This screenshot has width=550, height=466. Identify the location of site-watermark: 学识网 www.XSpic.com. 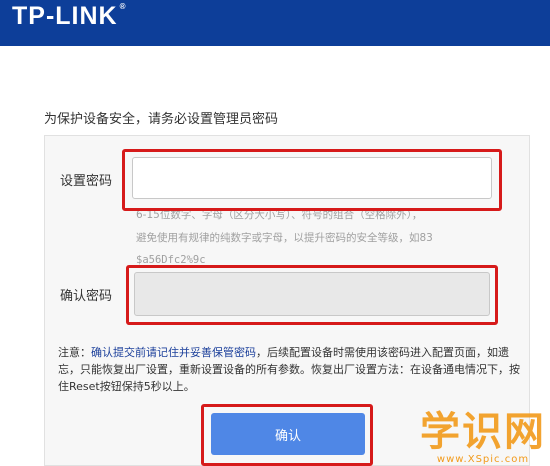
(483, 437).